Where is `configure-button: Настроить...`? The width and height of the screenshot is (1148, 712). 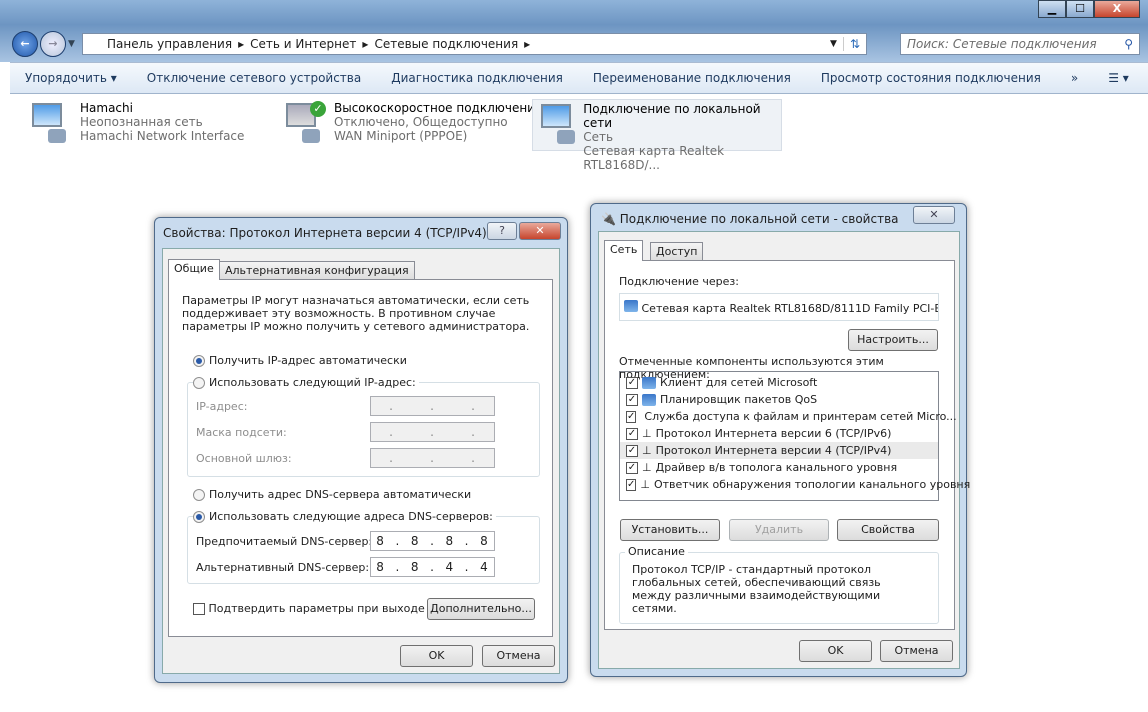 configure-button: Настроить... is located at coordinates (893, 340).